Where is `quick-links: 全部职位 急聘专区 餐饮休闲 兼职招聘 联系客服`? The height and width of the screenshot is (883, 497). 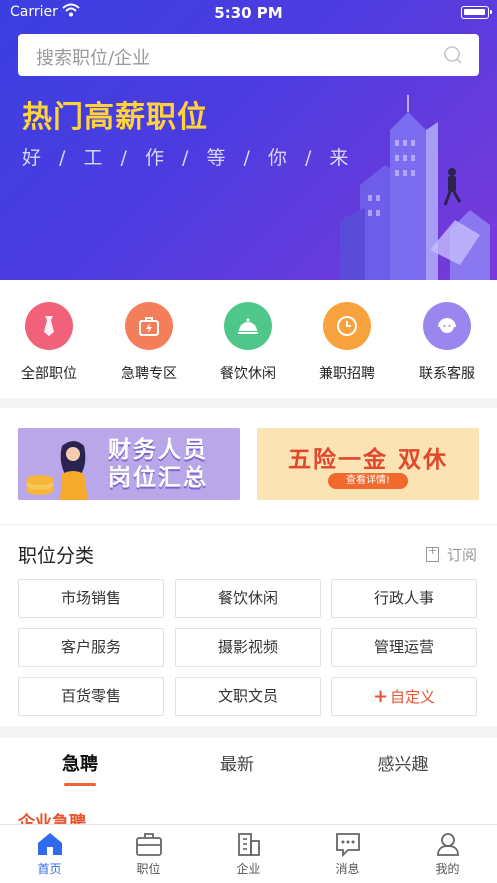
quick-links: 全部职位 急聘专区 餐饮休闲 兼职招聘 联系客服 is located at coordinates (248, 339).